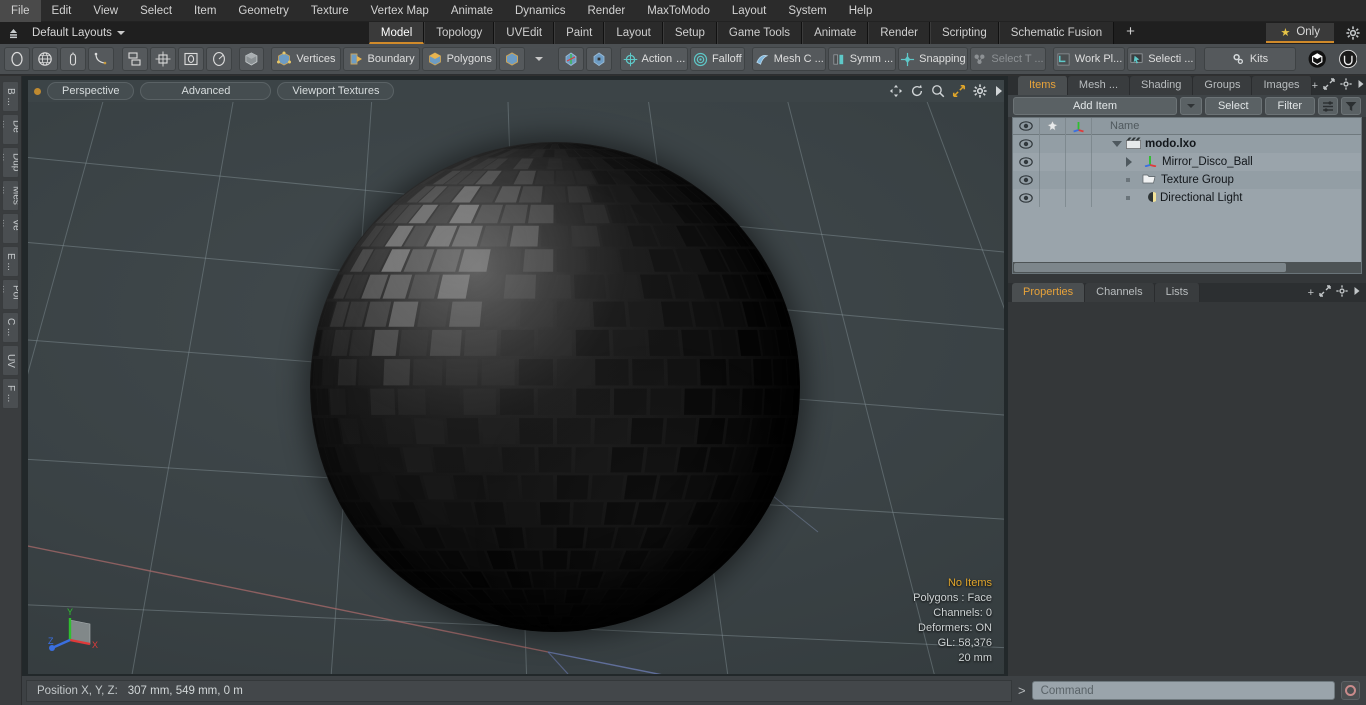 This screenshot has width=1366, height=705. Describe the element at coordinates (91, 91) in the screenshot. I see `viewport-view-mode: Perspective` at that location.